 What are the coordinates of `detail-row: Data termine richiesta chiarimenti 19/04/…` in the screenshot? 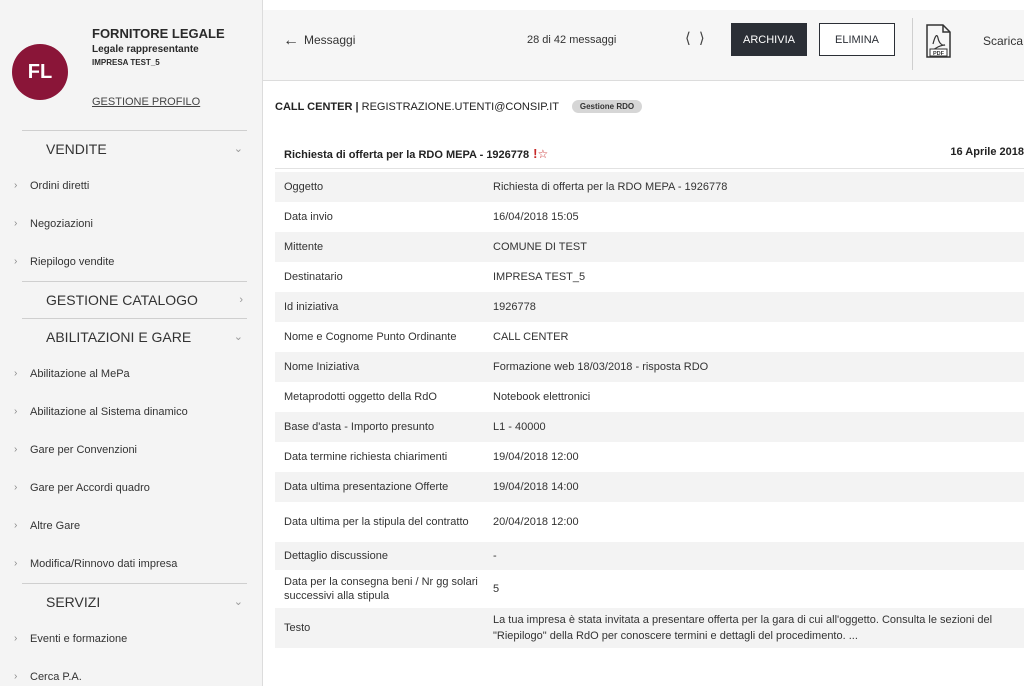 It's located at (649, 457).